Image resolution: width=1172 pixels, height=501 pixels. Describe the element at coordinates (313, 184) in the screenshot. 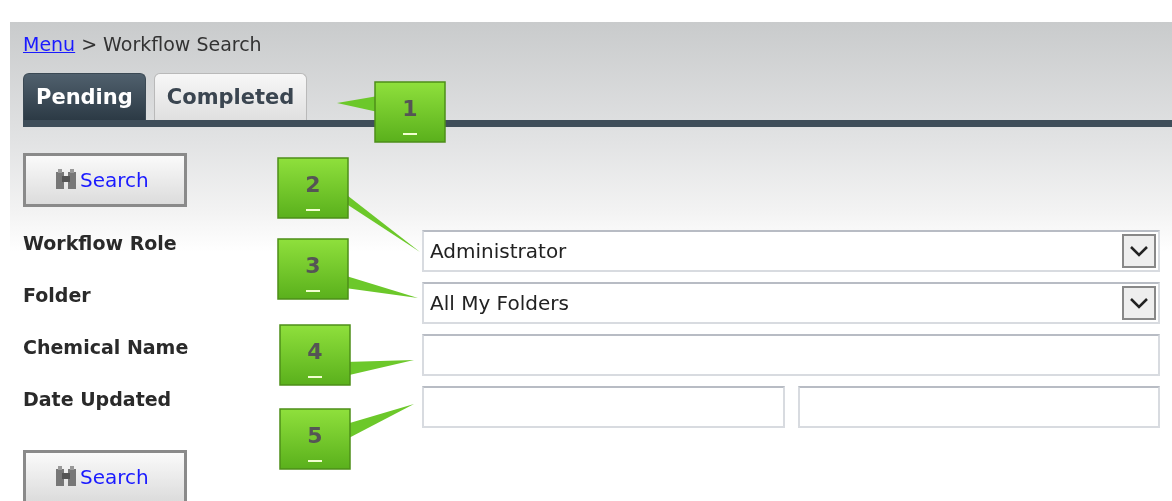

I see `callout-number: 2` at that location.